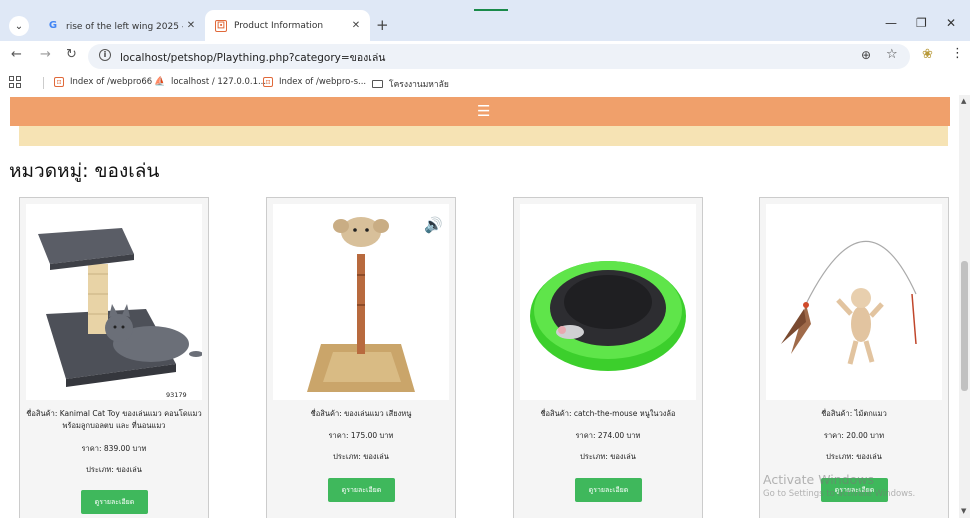 This screenshot has height=518, width=970. I want to click on vertical-scrollbar: ▲ ▼, so click(964, 306).